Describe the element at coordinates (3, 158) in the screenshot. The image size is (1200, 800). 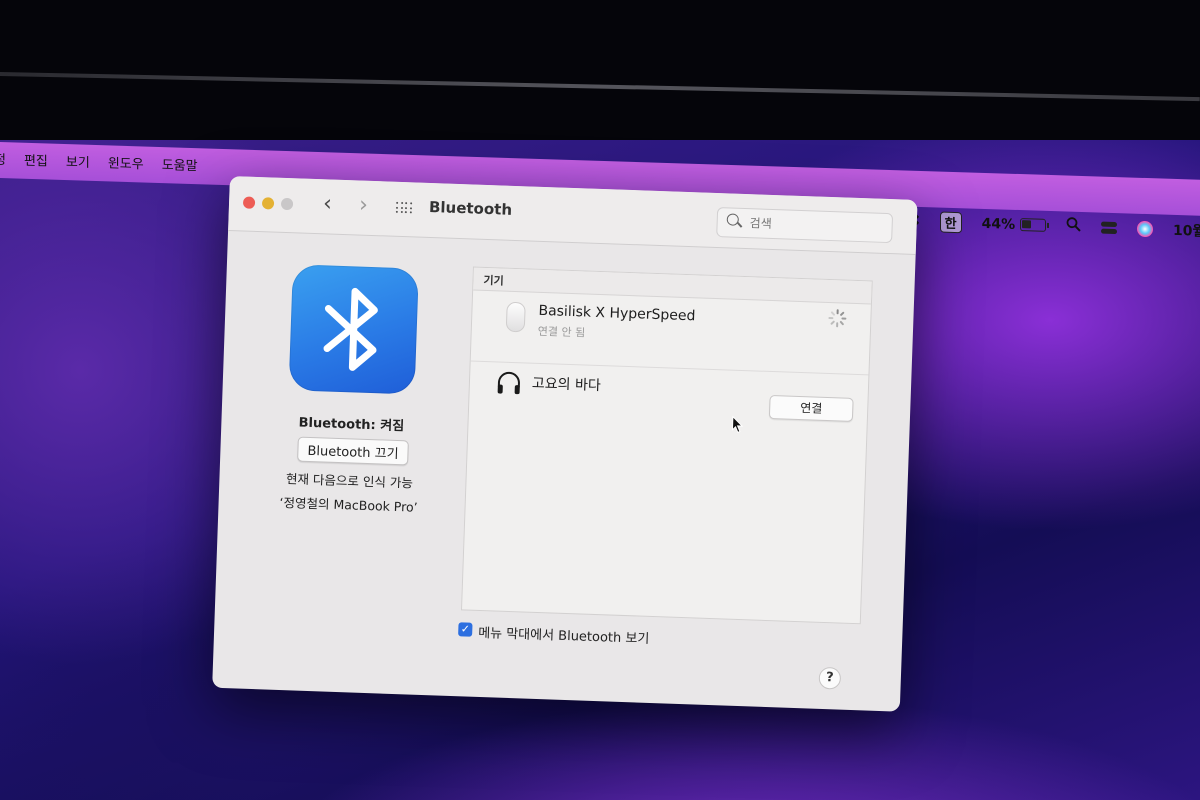
I see `menu-file: 정` at that location.